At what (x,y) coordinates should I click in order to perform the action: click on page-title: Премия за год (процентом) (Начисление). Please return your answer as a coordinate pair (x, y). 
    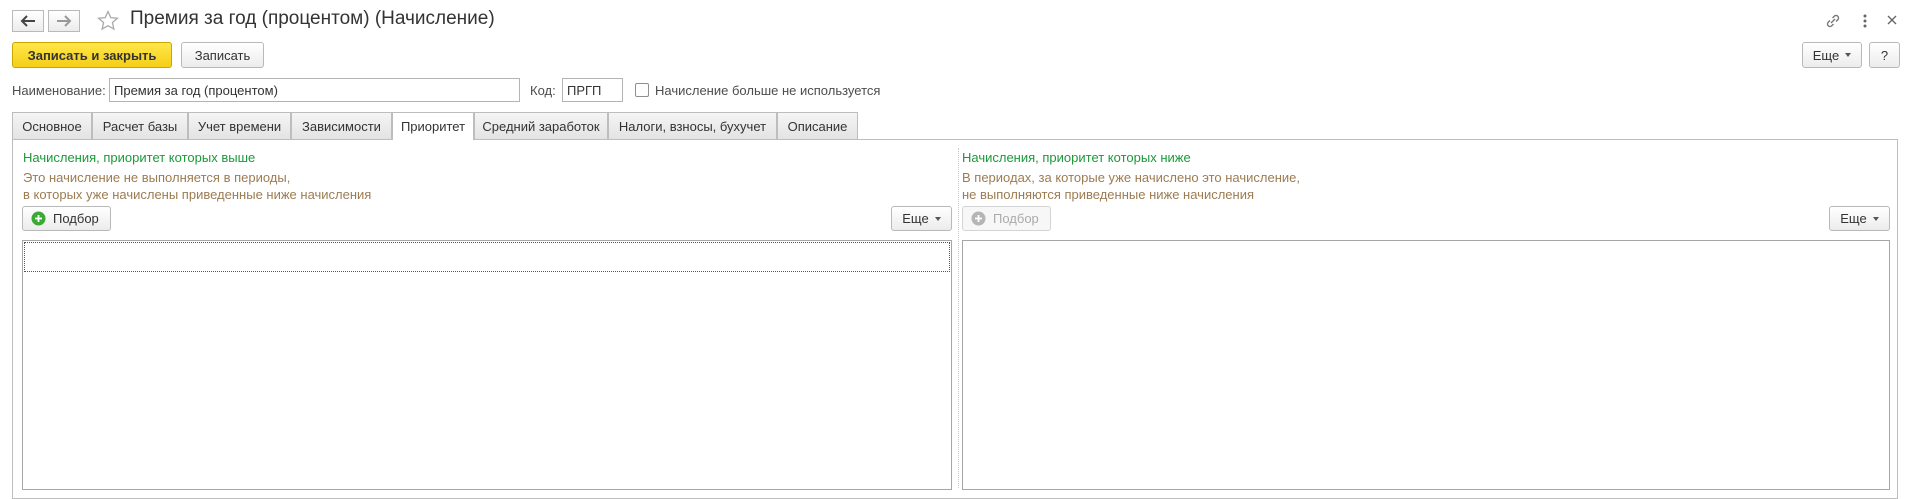
    Looking at the image, I should click on (312, 18).